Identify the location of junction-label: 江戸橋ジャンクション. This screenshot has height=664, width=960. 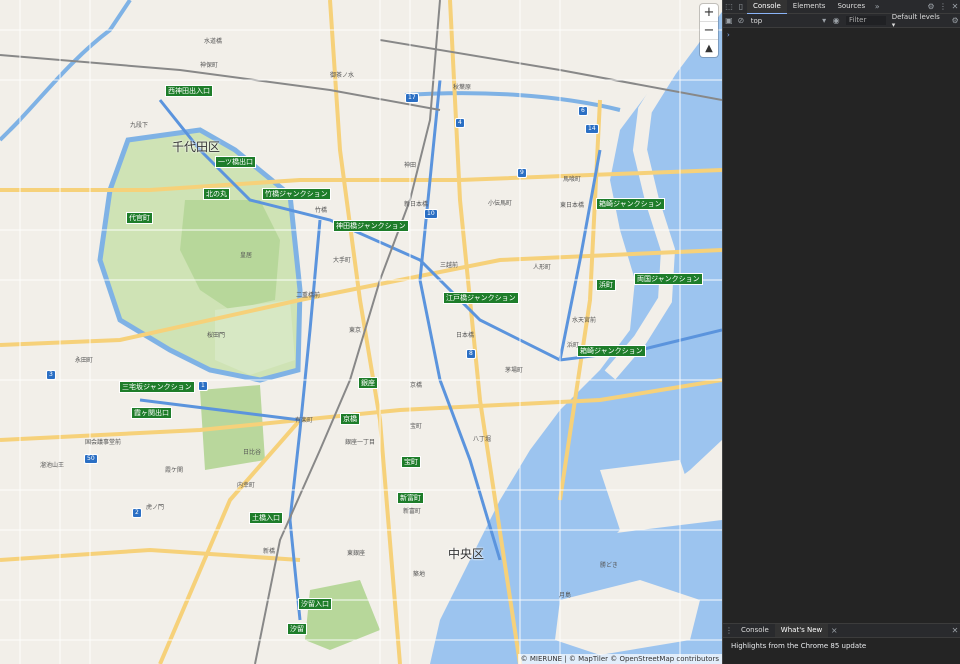
(481, 298).